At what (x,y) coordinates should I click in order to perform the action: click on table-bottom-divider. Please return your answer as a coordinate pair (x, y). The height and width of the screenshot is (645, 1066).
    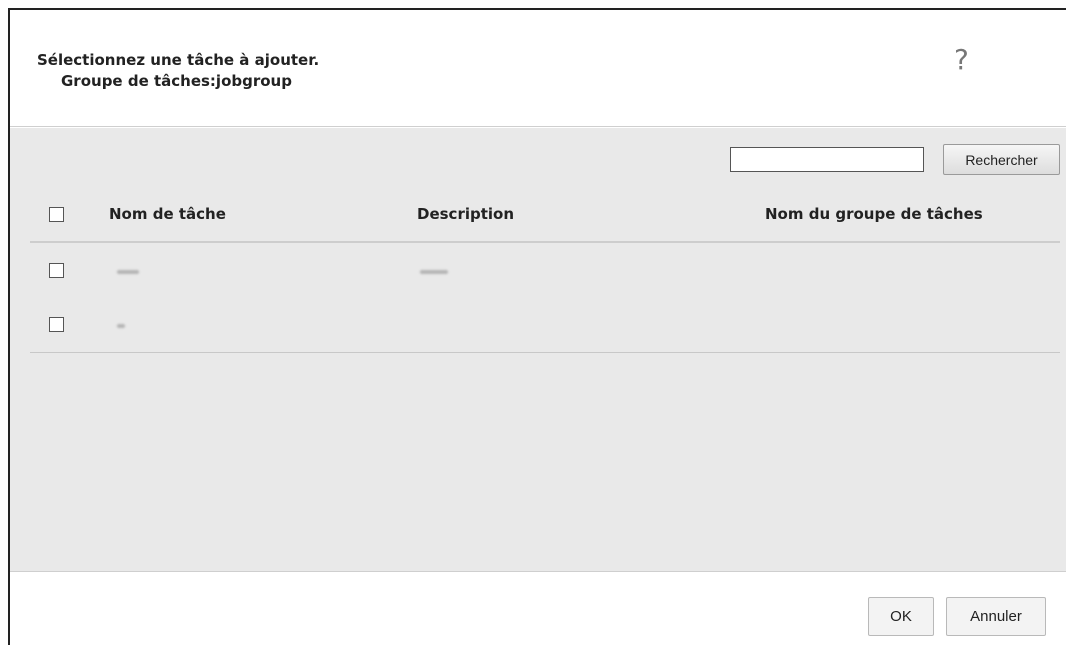
    Looking at the image, I should click on (545, 352).